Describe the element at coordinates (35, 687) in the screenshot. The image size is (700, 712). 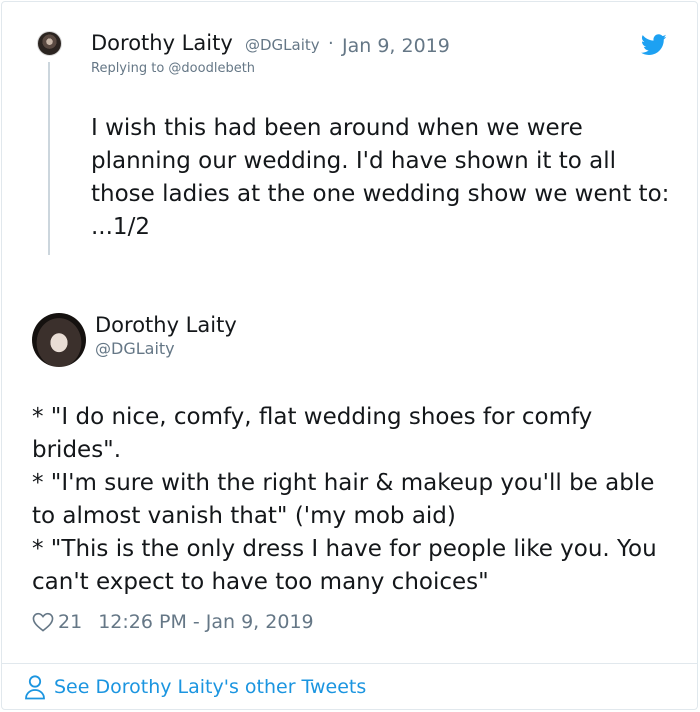
I see `person-icon` at that location.